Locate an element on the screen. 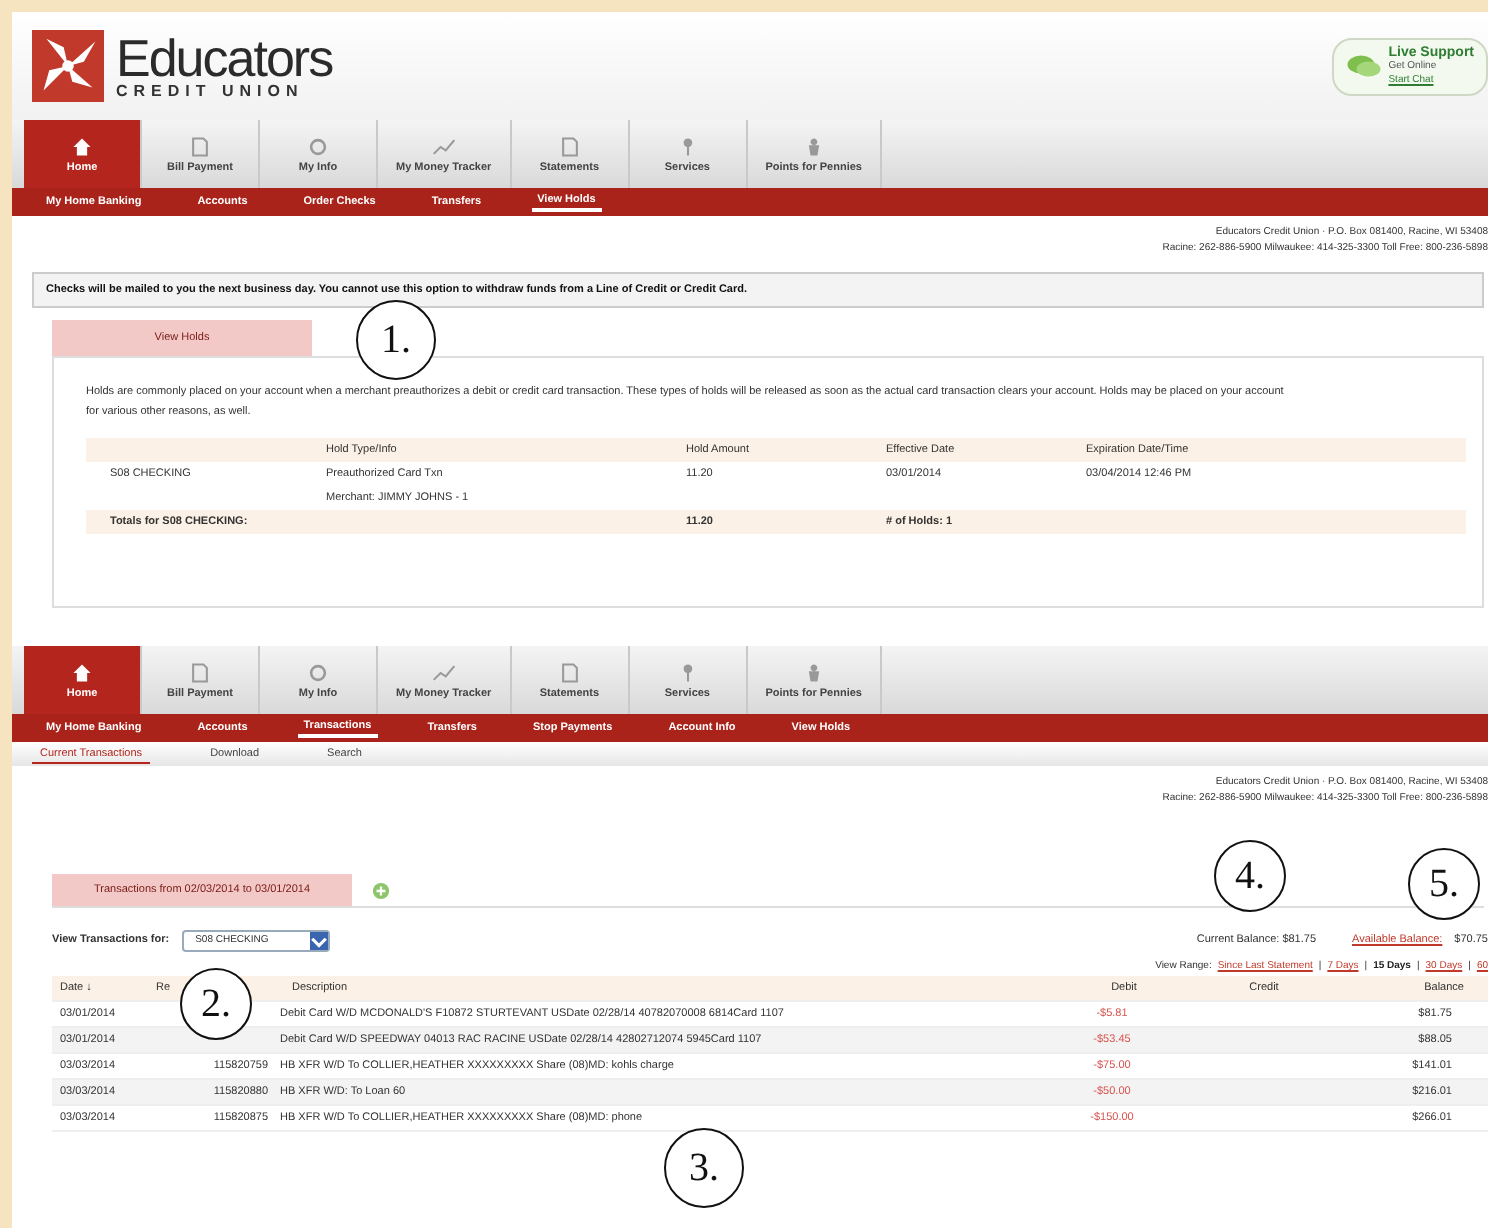 The height and width of the screenshot is (1228, 1488). chat-icon is located at coordinates (1364, 66).